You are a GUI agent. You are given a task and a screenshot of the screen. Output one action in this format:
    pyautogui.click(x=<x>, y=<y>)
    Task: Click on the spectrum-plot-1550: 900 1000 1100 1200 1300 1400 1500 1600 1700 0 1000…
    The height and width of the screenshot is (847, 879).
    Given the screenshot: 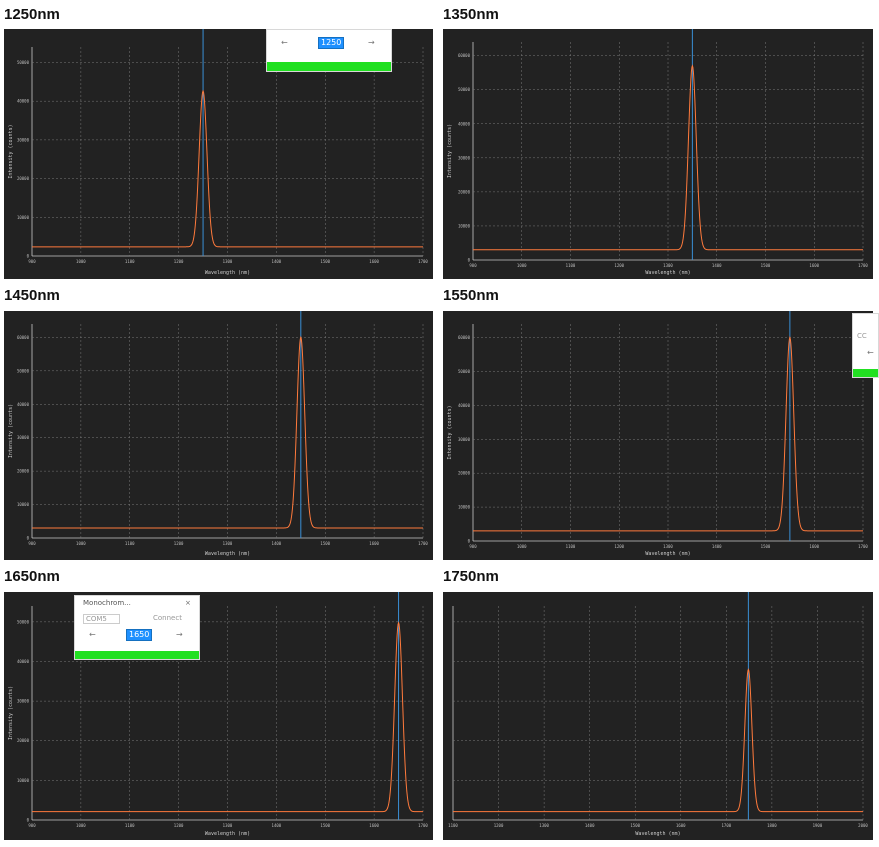 What is the action you would take?
    pyautogui.click(x=658, y=435)
    